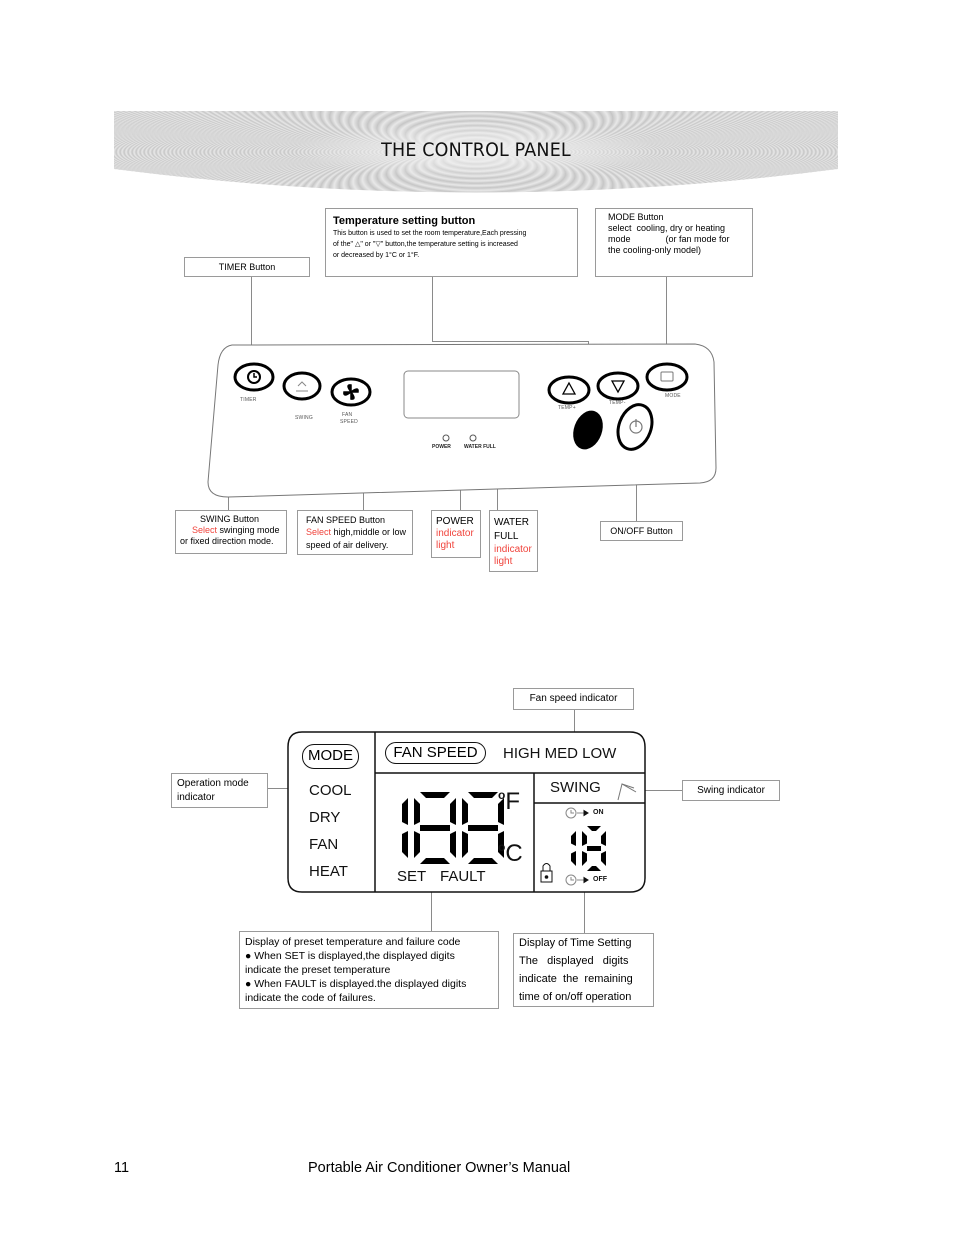  What do you see at coordinates (122, 1168) in the screenshot?
I see `page-number: 11` at bounding box center [122, 1168].